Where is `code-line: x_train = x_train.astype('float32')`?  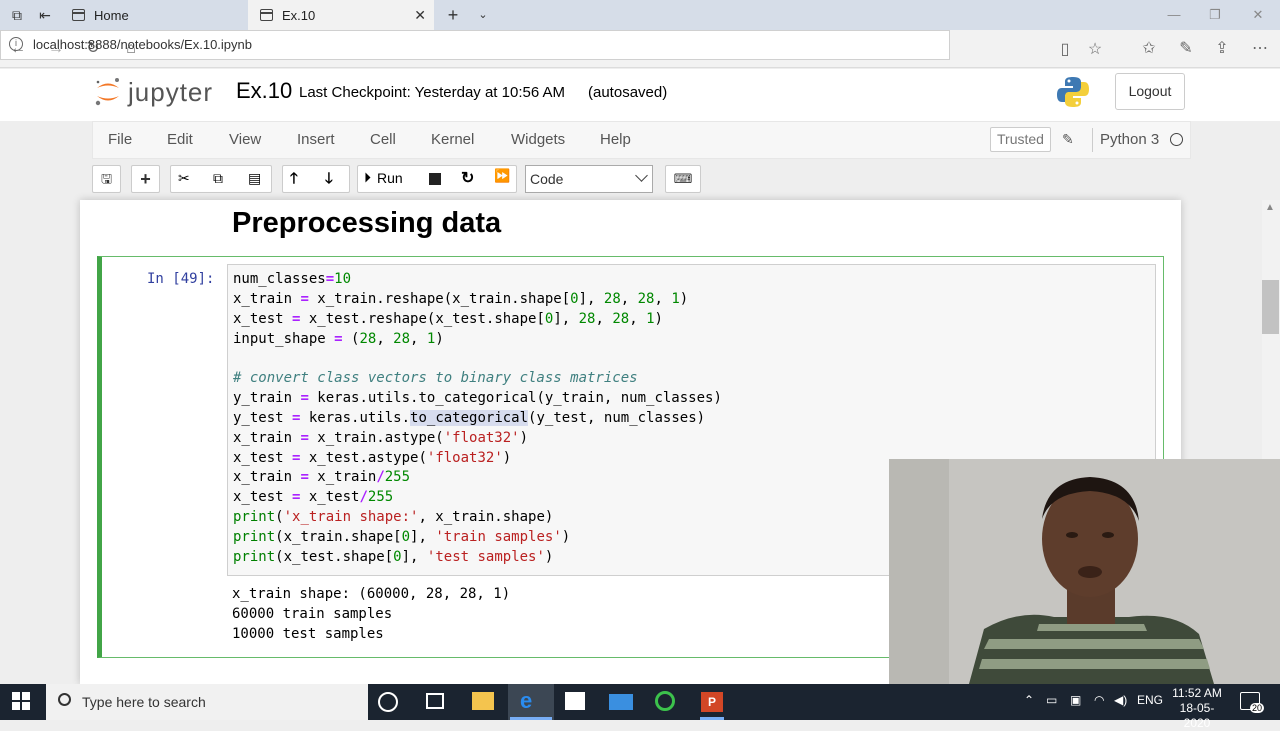 code-line: x_train = x_train.astype('float32') is located at coordinates (381, 438).